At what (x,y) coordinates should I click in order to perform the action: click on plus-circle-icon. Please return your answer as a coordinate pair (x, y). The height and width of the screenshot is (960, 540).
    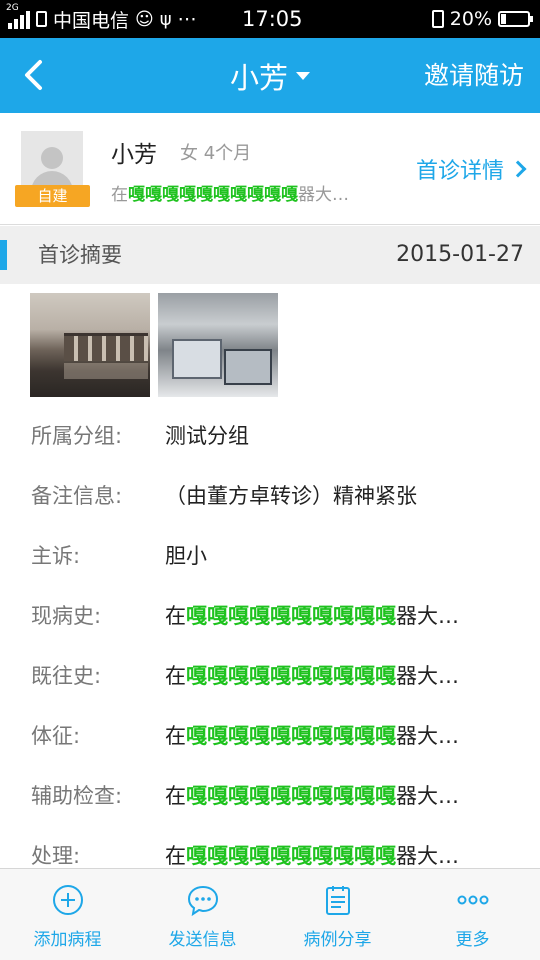
    Looking at the image, I should click on (67, 900).